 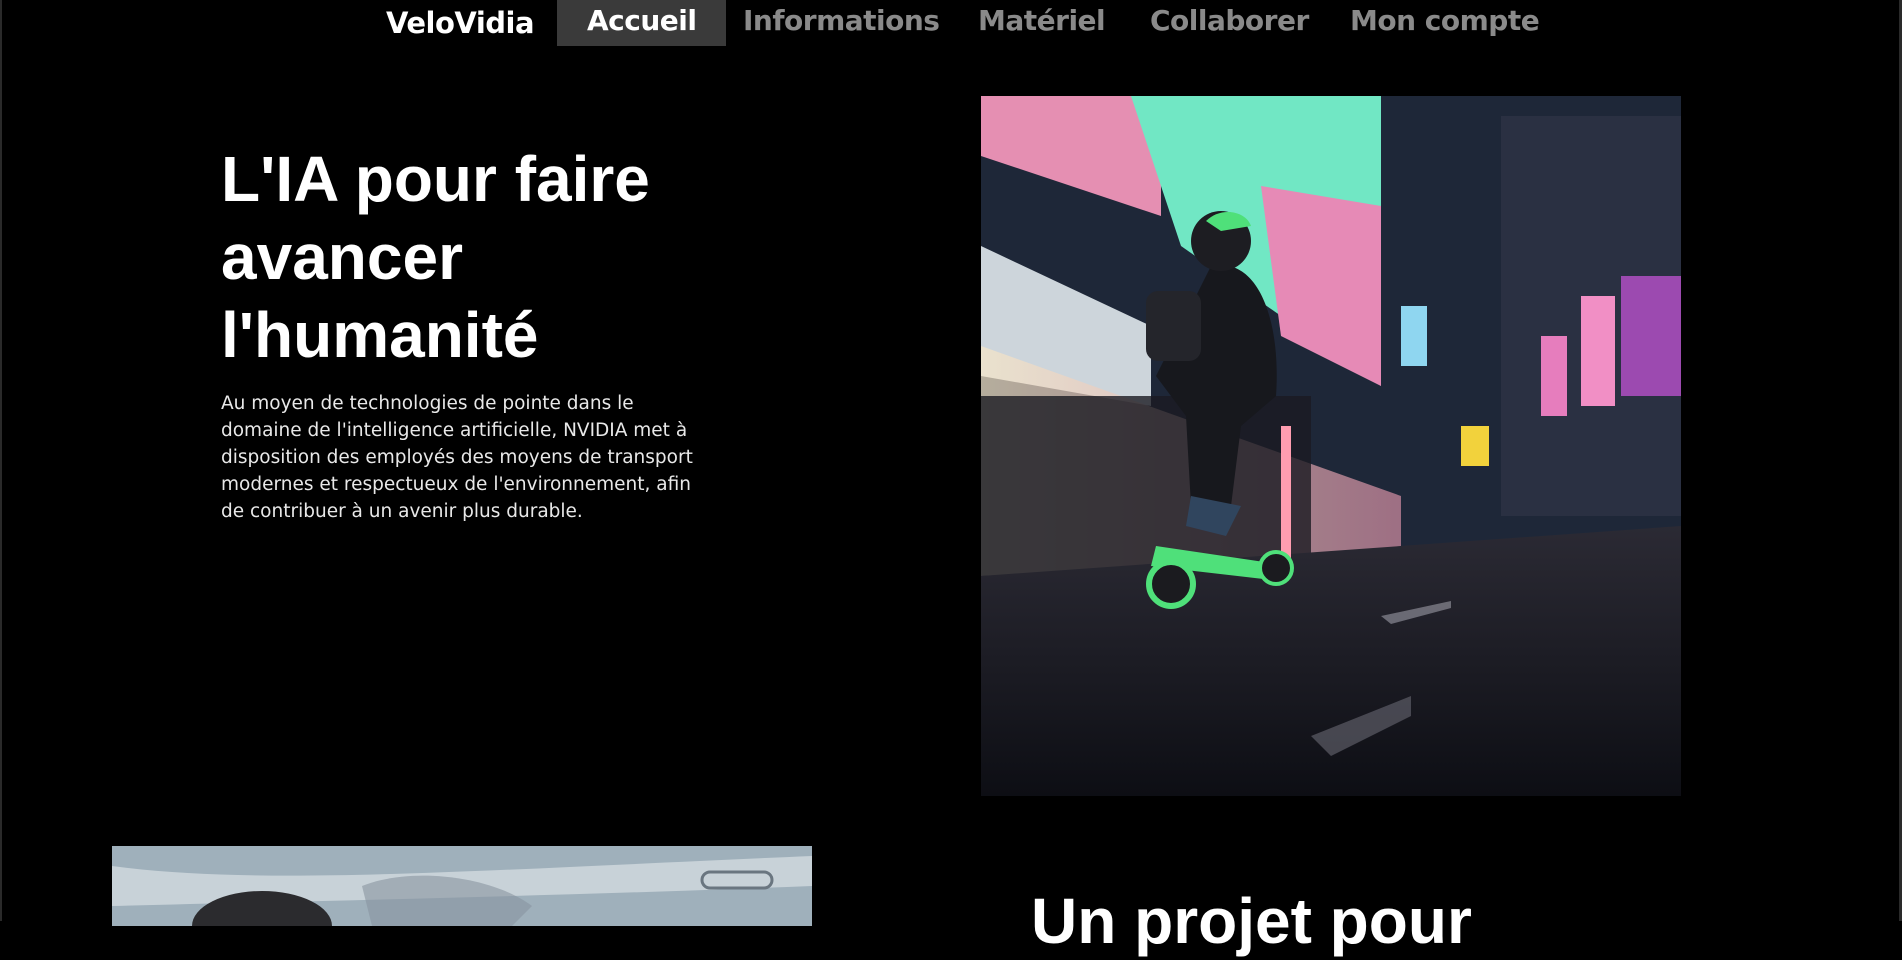 I want to click on nav-item-accueil: Accueil, so click(x=642, y=23).